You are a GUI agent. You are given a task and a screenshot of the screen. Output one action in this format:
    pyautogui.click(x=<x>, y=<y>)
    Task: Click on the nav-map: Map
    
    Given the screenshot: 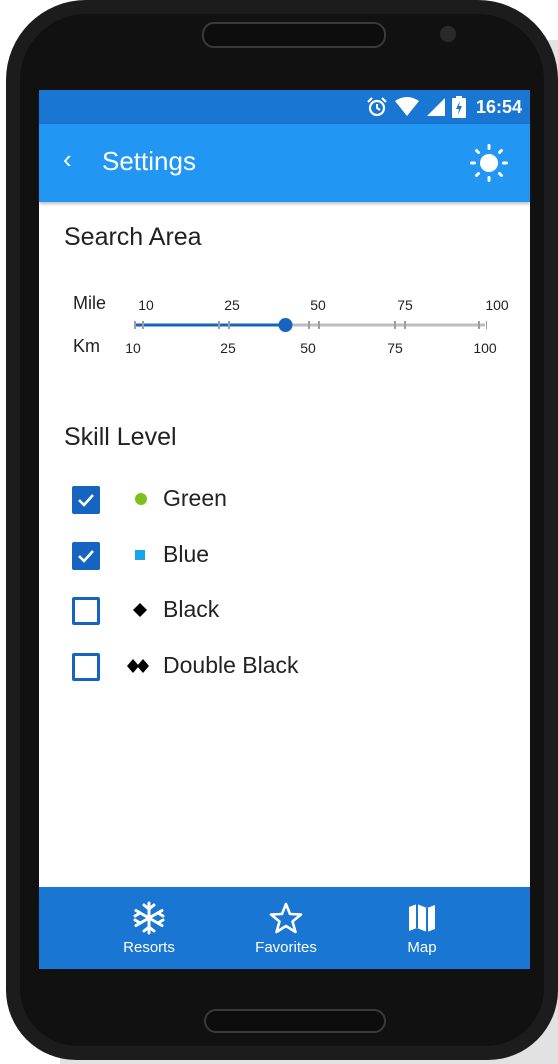 What is the action you would take?
    pyautogui.click(x=422, y=928)
    